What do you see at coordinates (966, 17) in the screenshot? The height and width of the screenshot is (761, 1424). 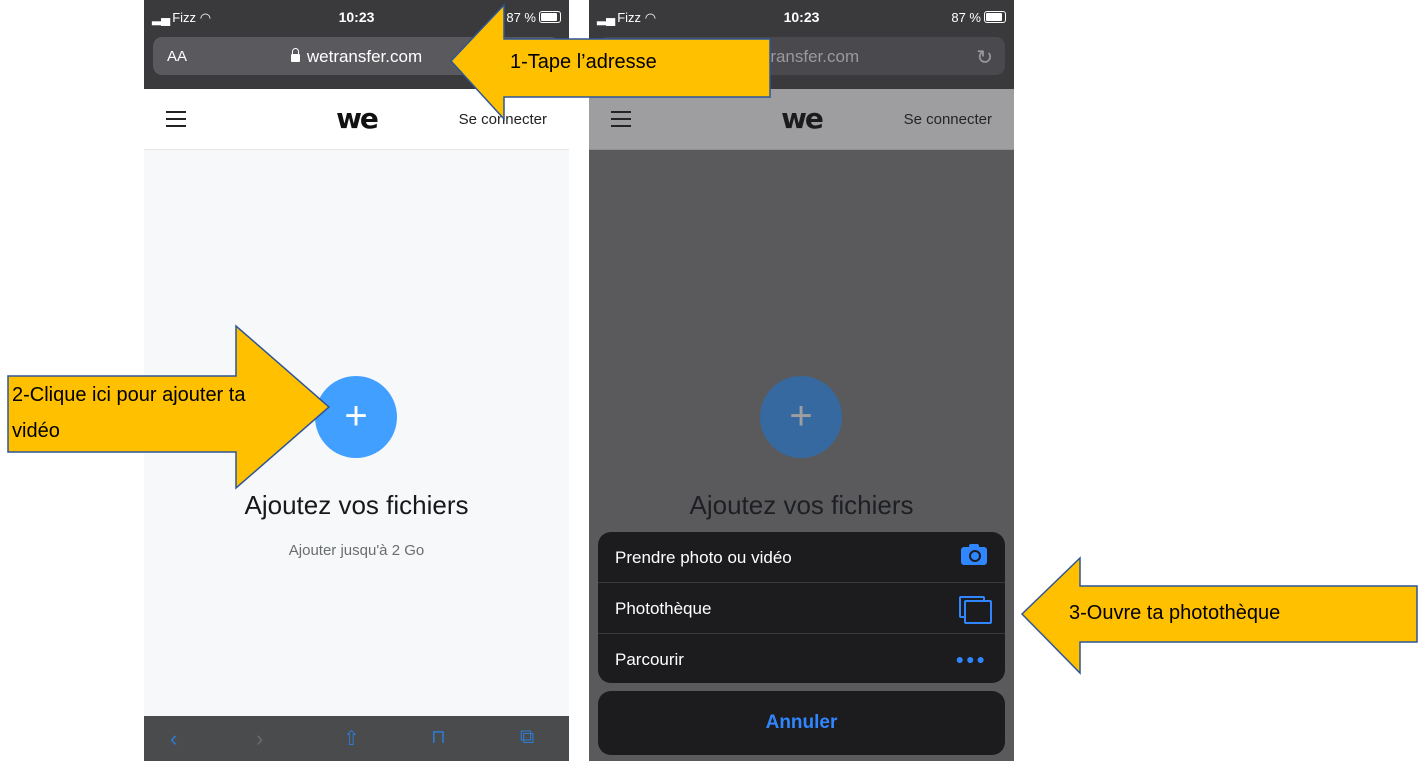 I see `battery-percent: 87 %` at bounding box center [966, 17].